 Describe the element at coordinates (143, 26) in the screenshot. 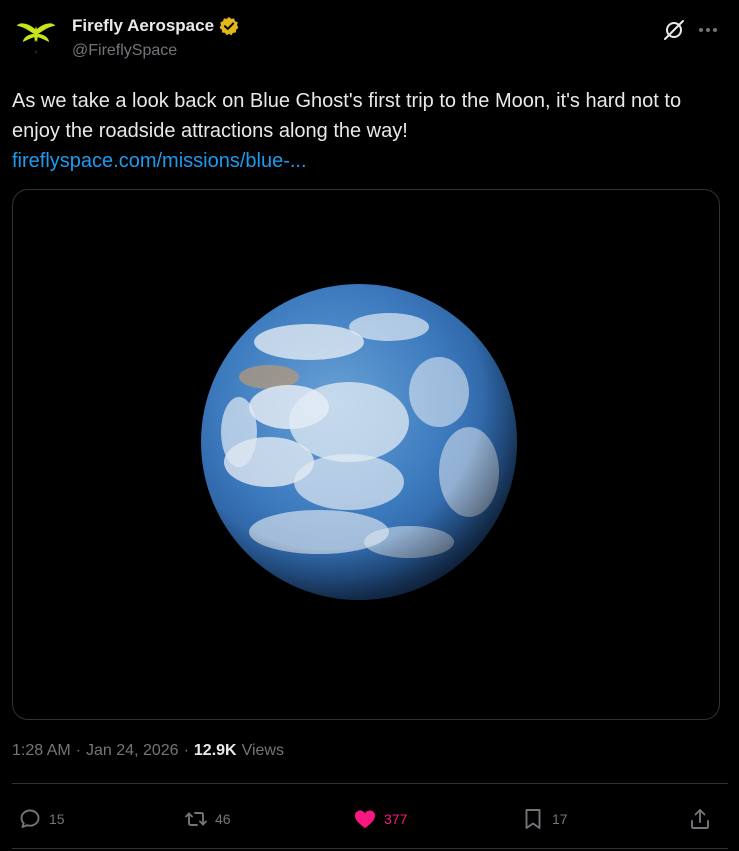

I see `author-display-name: Firefly Aerospace` at that location.